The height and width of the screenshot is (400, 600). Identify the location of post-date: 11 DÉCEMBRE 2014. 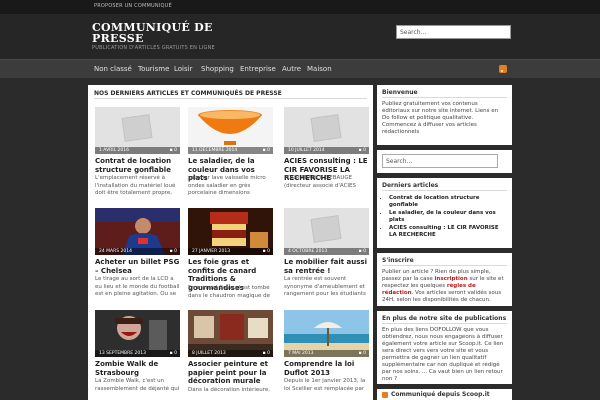
(215, 150).